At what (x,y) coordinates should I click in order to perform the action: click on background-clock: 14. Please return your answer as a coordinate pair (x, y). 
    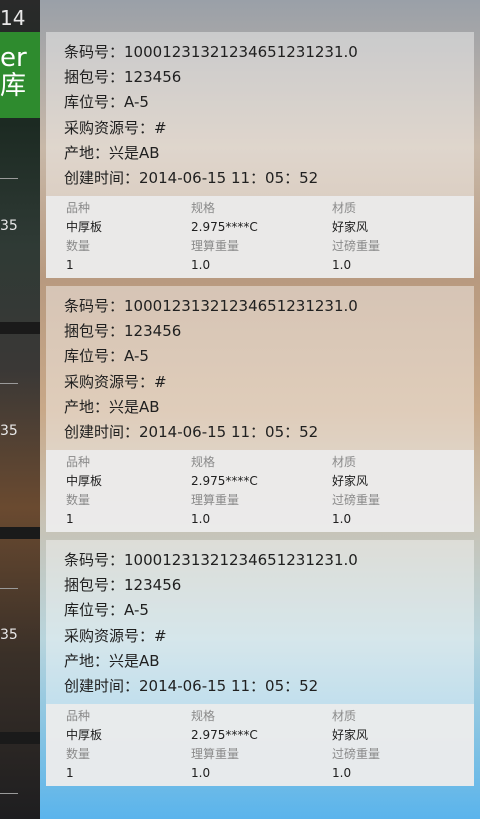
    Looking at the image, I should click on (13, 18).